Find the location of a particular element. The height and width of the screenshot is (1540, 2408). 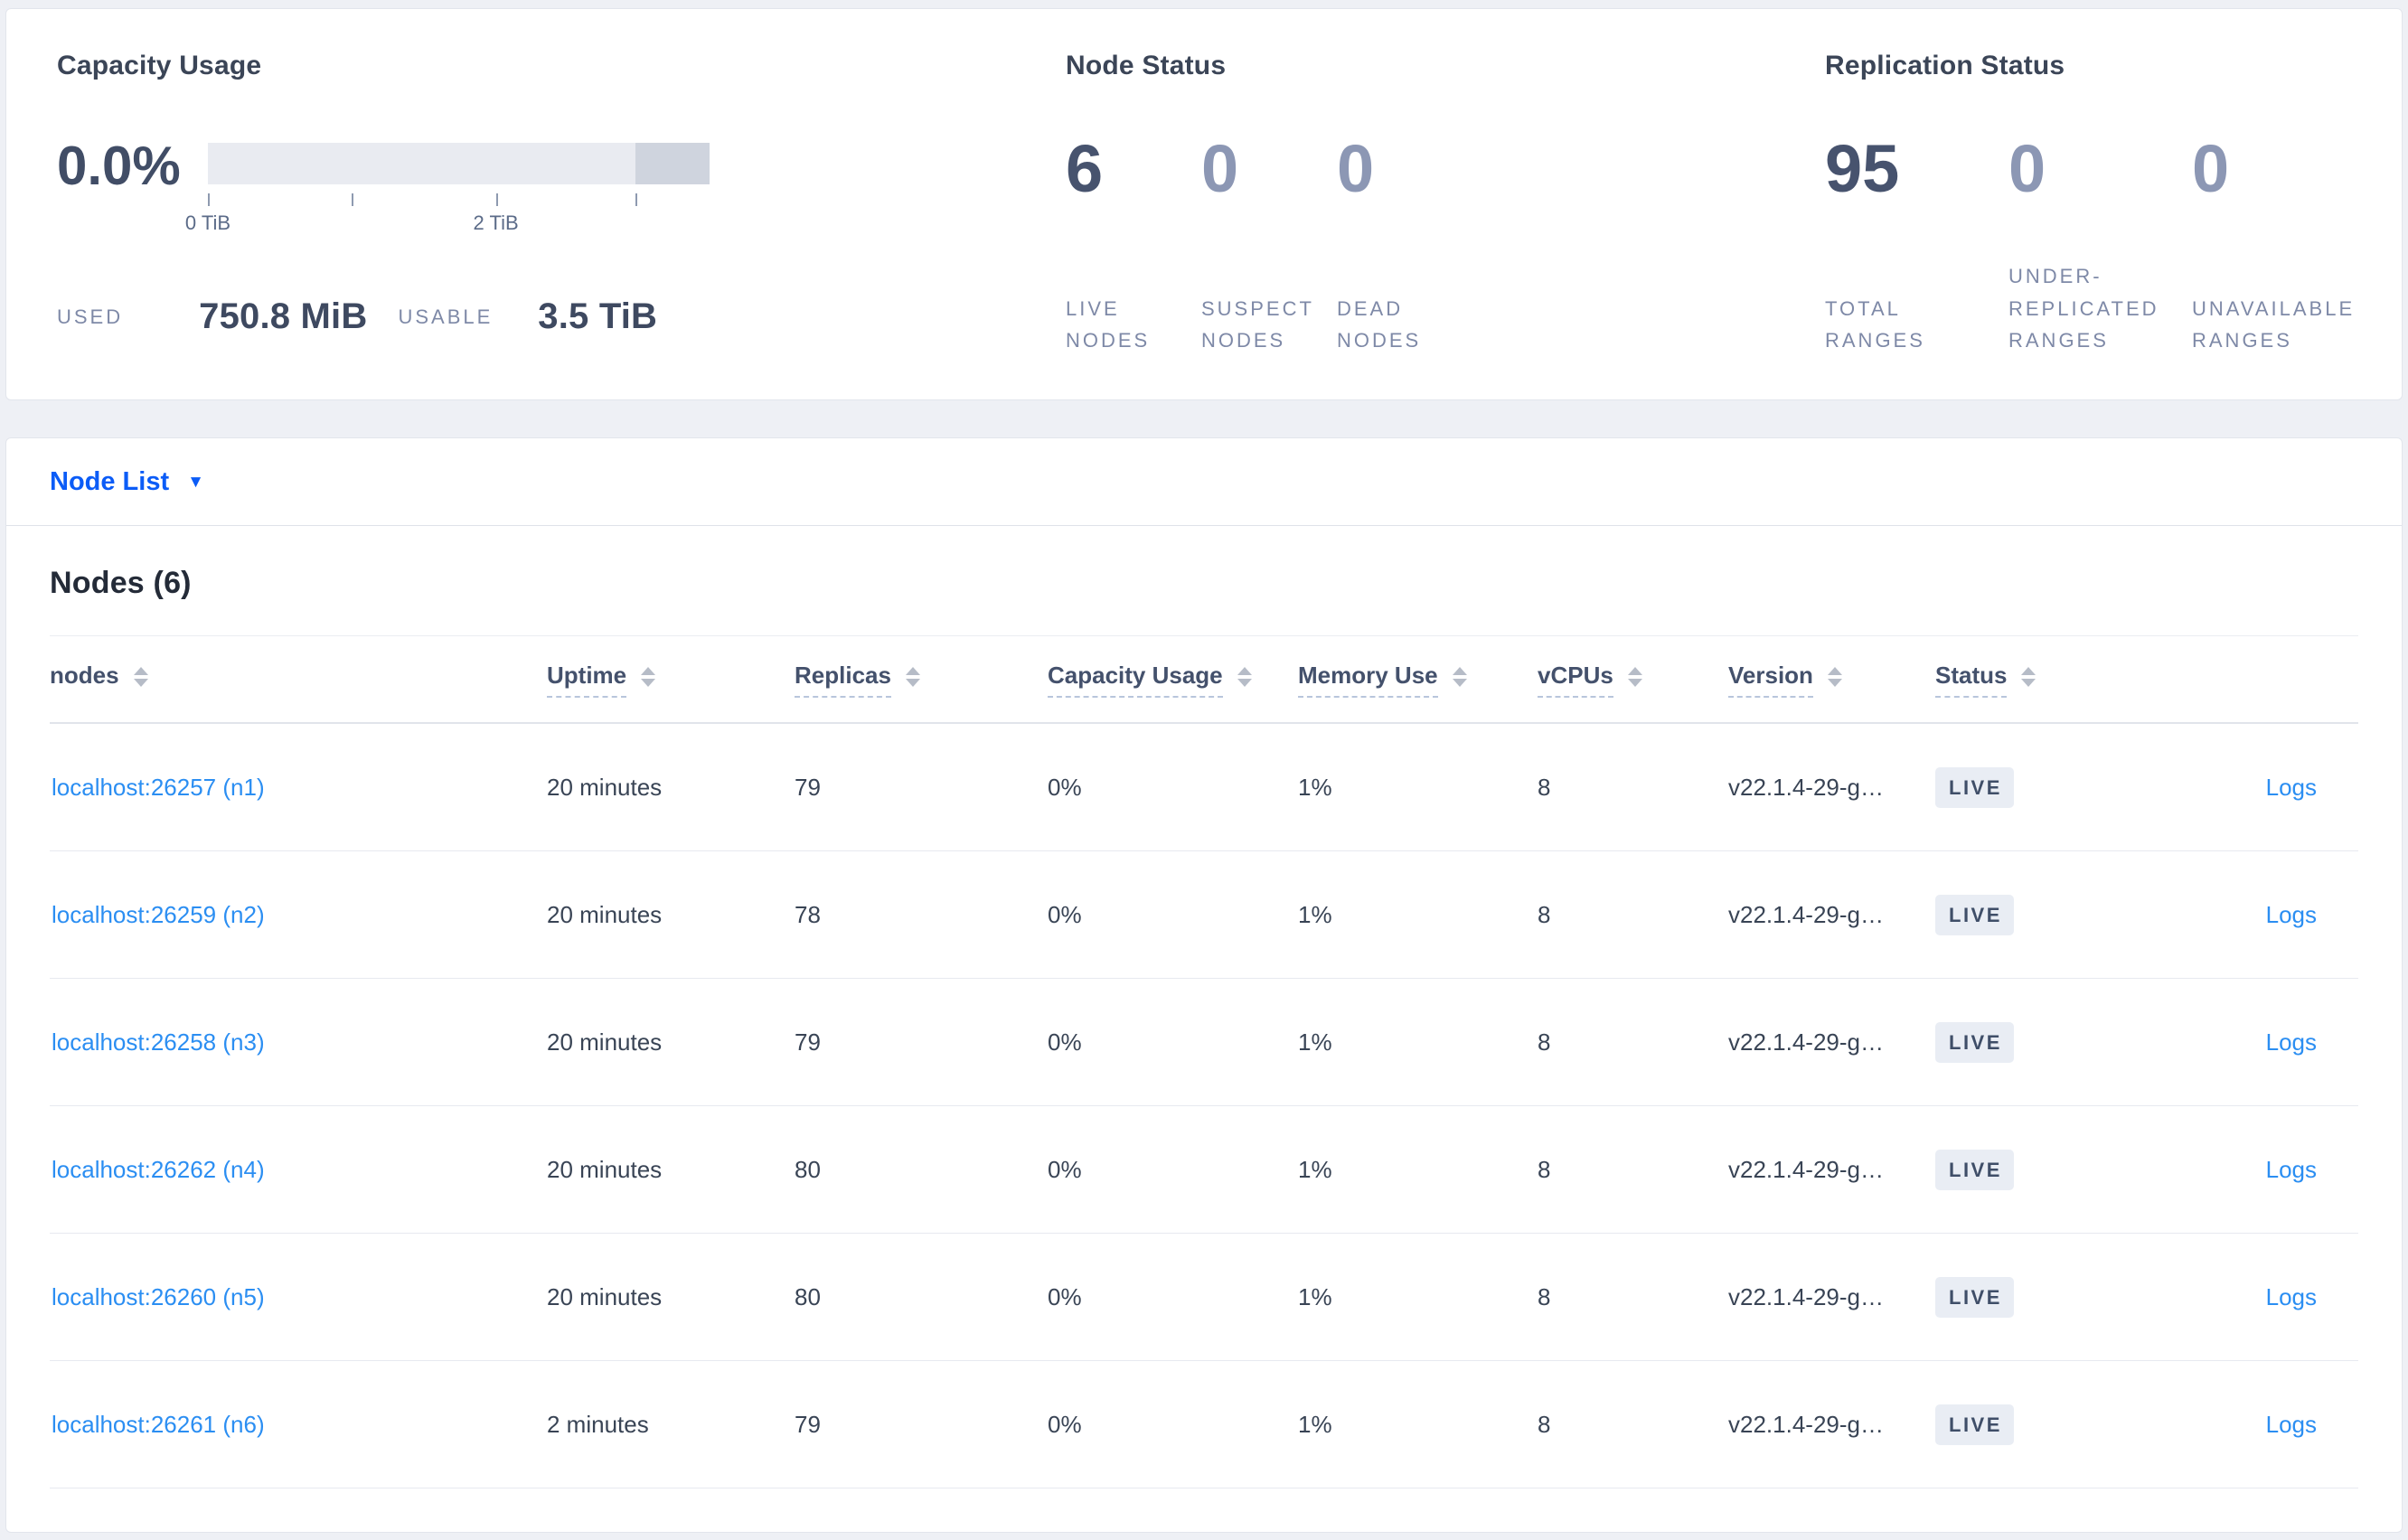

suspect-nodes-value: 0 is located at coordinates (1220, 168).